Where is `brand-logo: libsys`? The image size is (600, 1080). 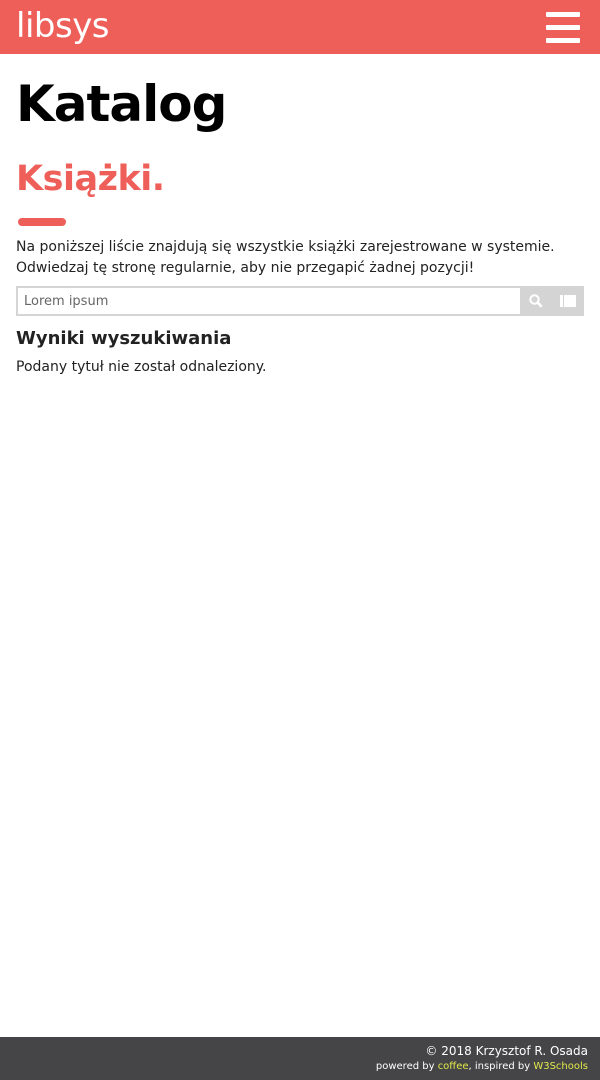
brand-logo: libsys is located at coordinates (63, 26).